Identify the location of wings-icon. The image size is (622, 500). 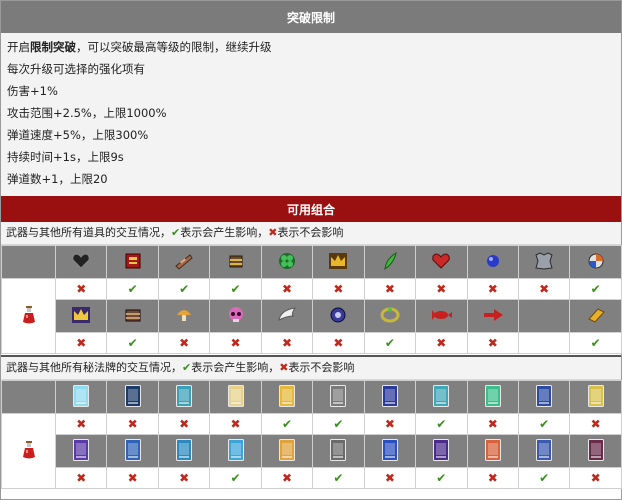
(287, 316).